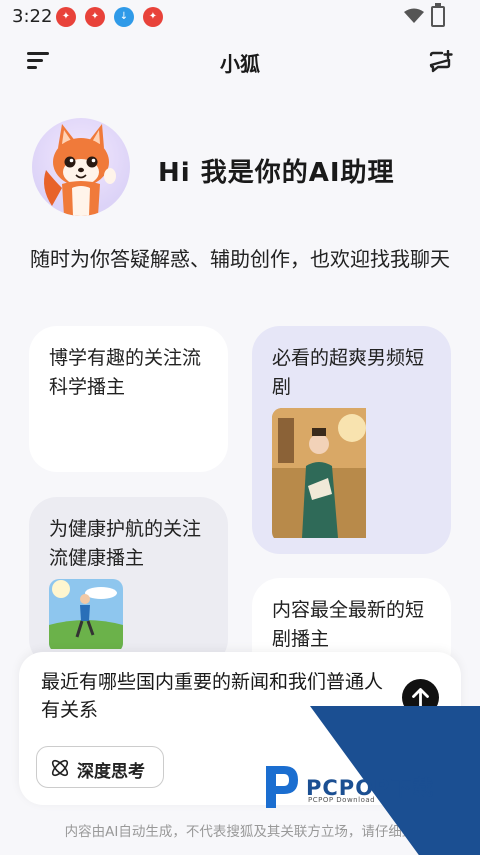 Image resolution: width=480 pixels, height=855 pixels. Describe the element at coordinates (86, 616) in the screenshot. I see `runner-thumbnail-image` at that location.